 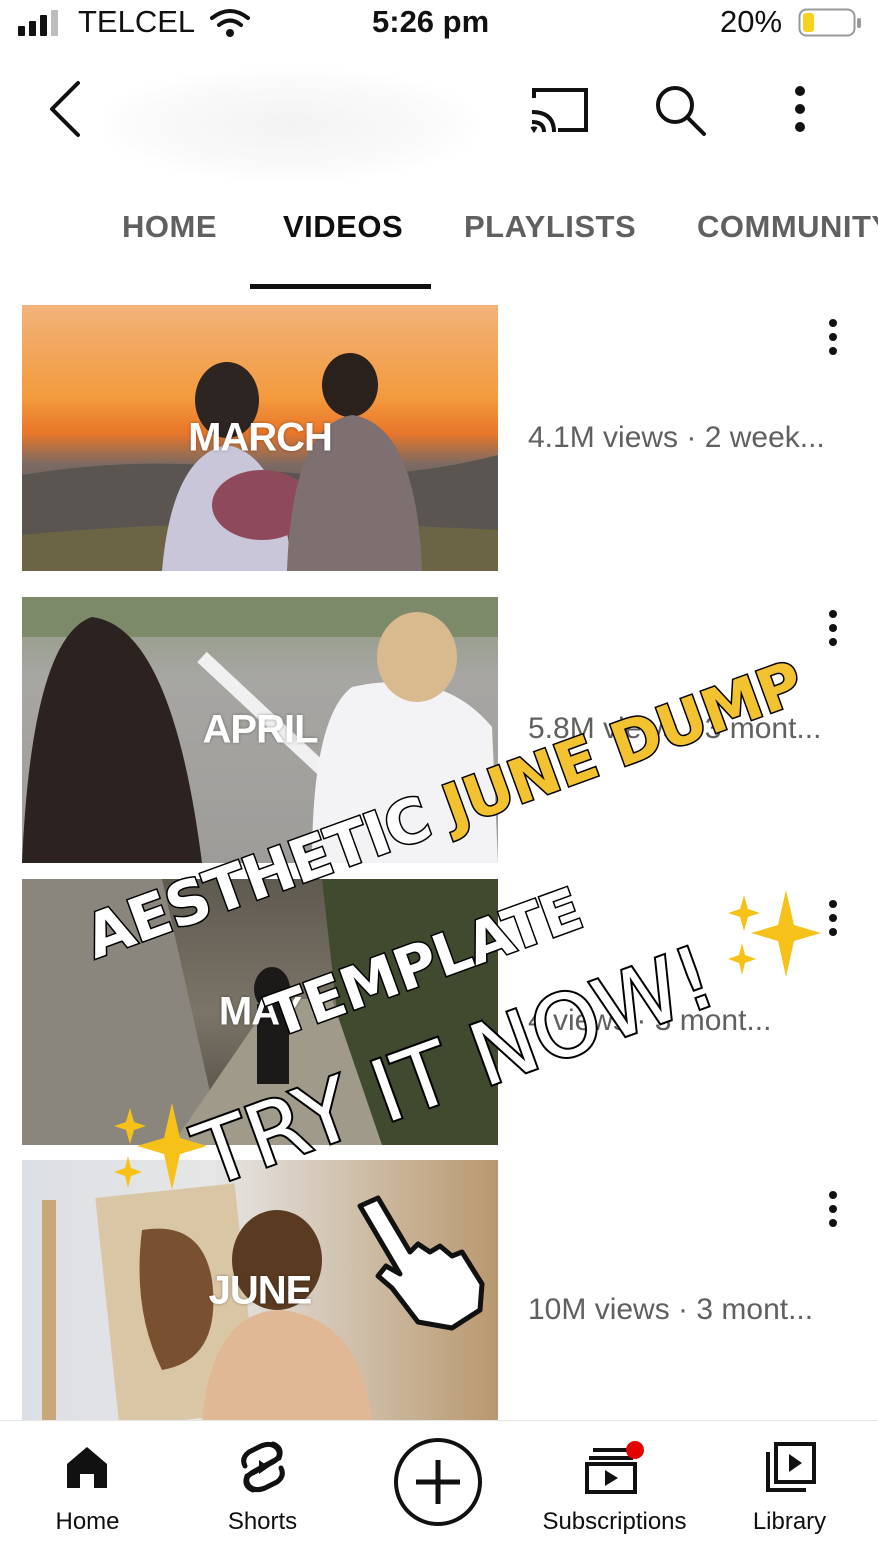 I want to click on signal-icon, so click(x=38, y=23).